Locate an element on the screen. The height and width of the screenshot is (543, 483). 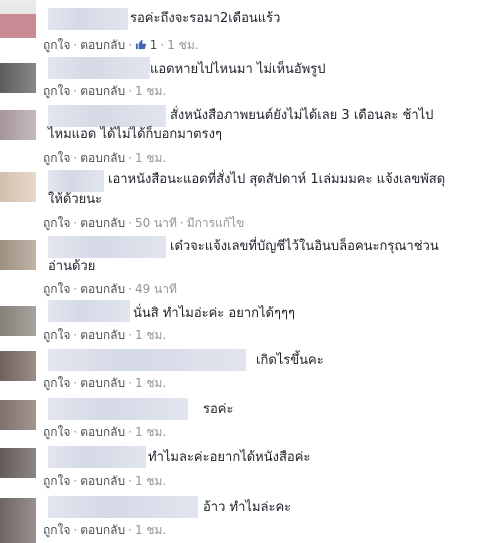
comment-actions: ถูกใจ · ตอบกลับ · 49 นาที is located at coordinates (110, 289).